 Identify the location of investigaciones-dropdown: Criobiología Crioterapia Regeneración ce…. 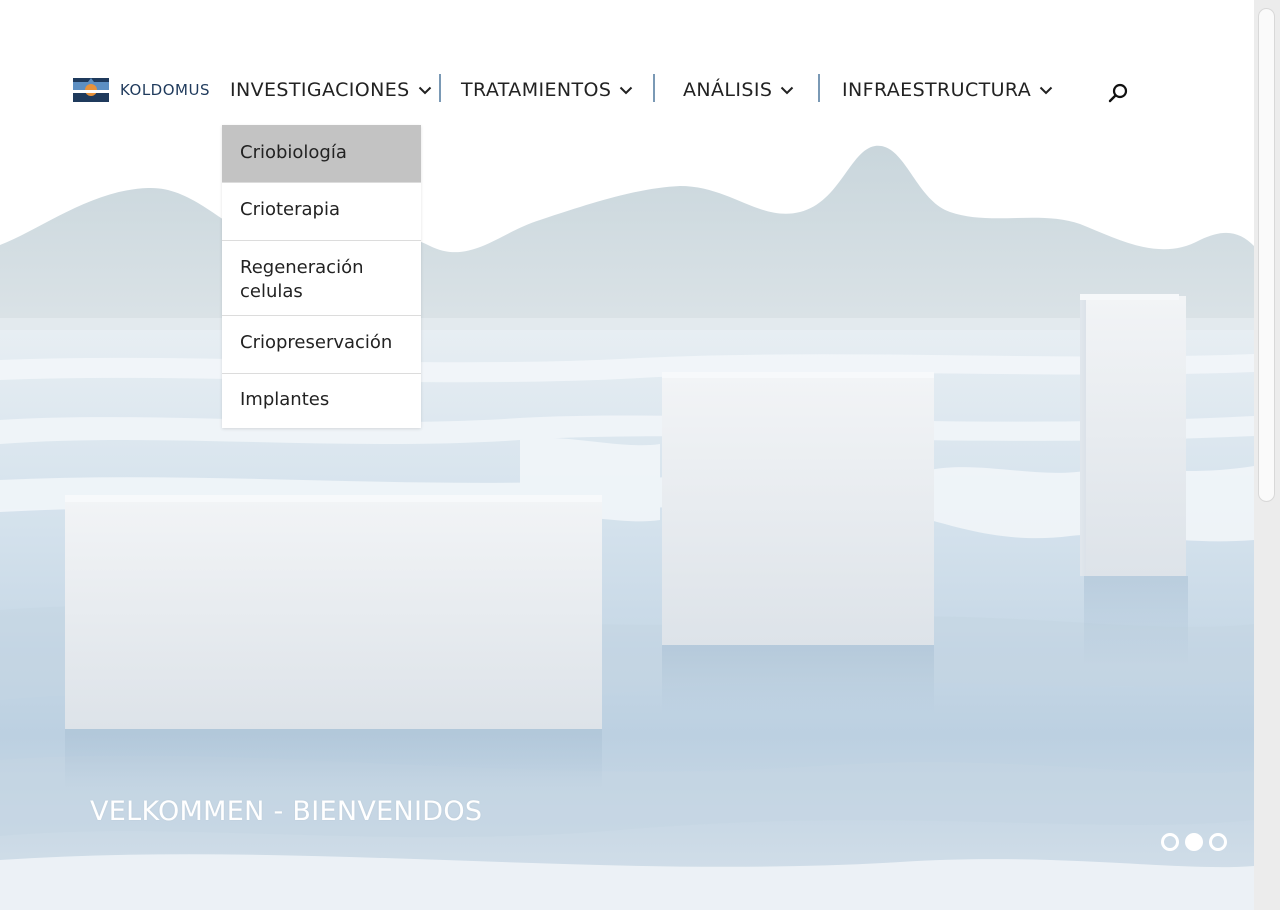
(321, 276).